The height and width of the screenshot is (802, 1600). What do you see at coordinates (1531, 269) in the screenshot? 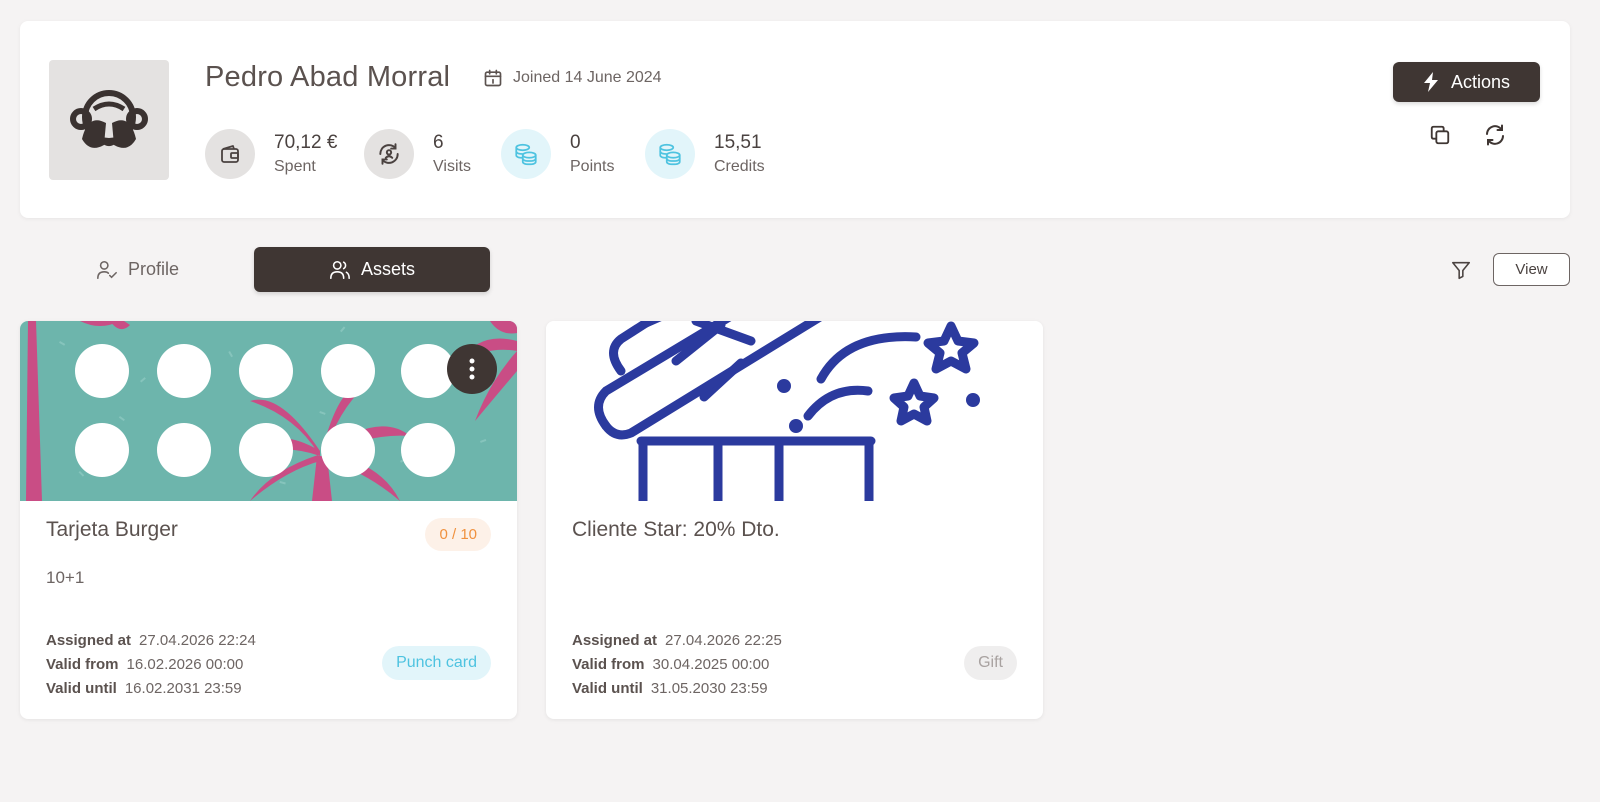
I see `view-button: View` at bounding box center [1531, 269].